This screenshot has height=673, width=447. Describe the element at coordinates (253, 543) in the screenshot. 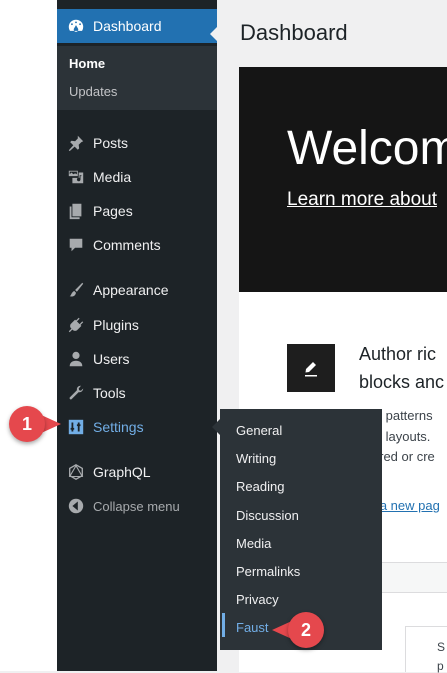

I see `submenu-media: Media` at that location.